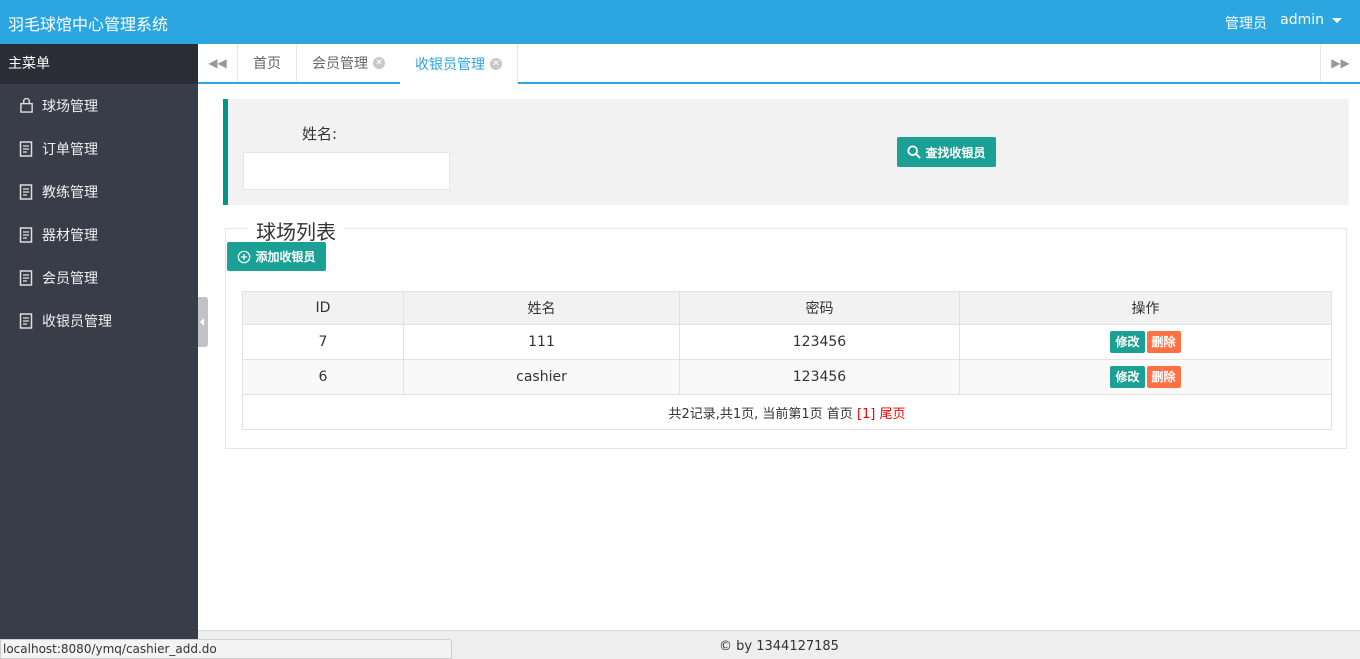 The image size is (1360, 659). What do you see at coordinates (26, 106) in the screenshot?
I see `bag-icon` at bounding box center [26, 106].